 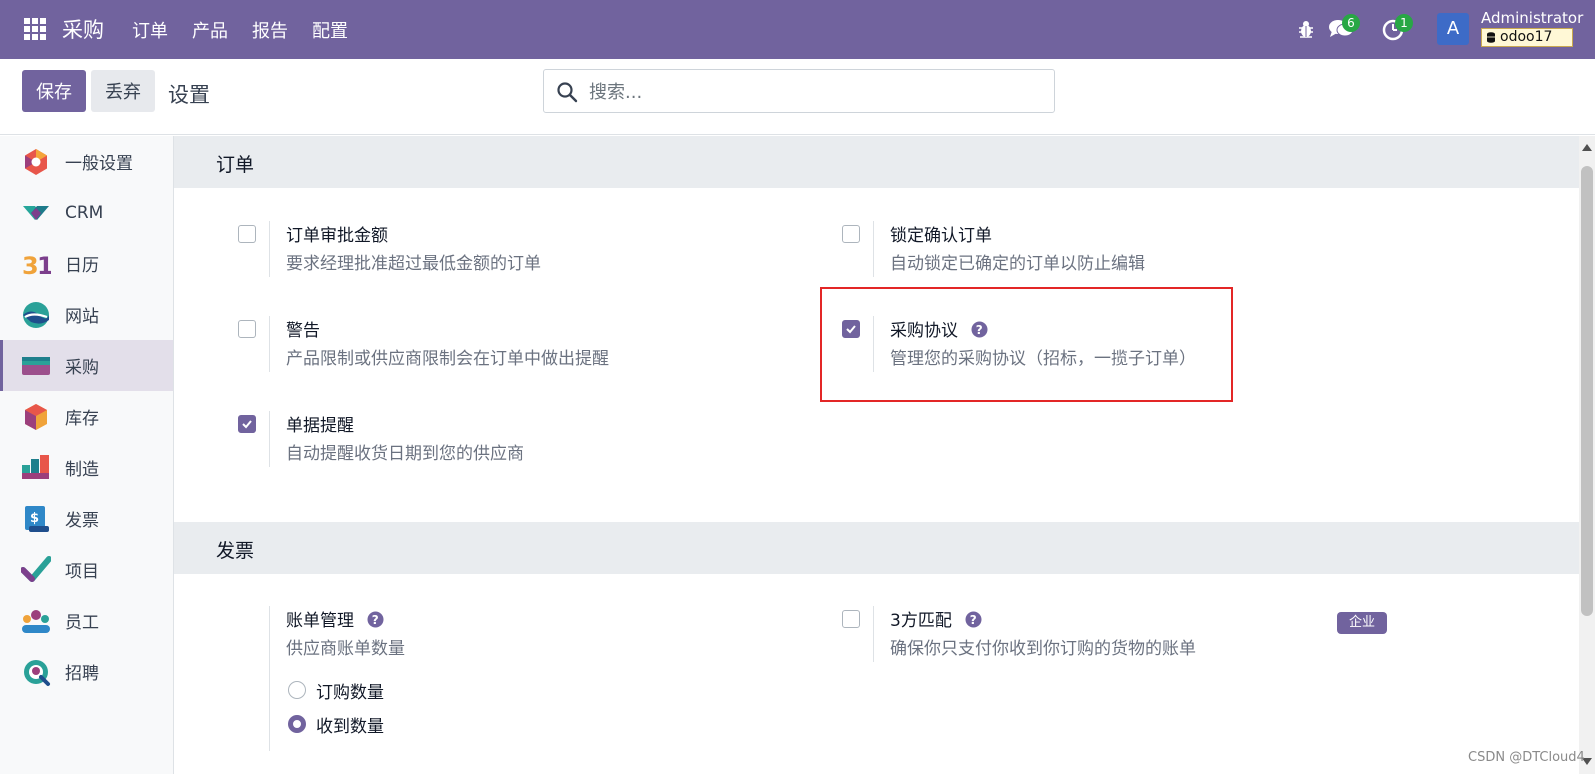 What do you see at coordinates (189, 95) in the screenshot?
I see `page-title: 设置` at bounding box center [189, 95].